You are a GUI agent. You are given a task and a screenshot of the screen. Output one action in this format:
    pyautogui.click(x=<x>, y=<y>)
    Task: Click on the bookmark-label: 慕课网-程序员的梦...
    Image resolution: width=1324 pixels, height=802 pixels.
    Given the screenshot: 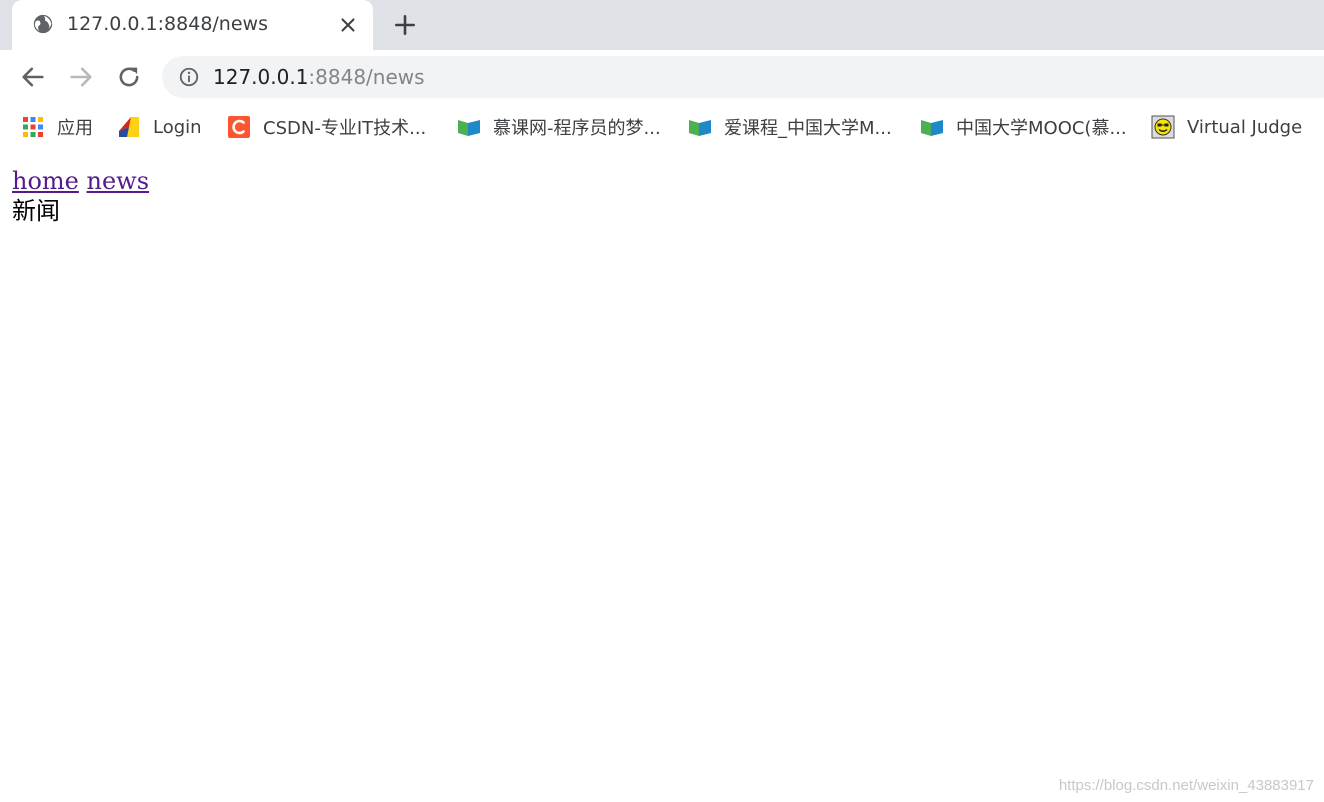 What is the action you would take?
    pyautogui.click(x=577, y=128)
    